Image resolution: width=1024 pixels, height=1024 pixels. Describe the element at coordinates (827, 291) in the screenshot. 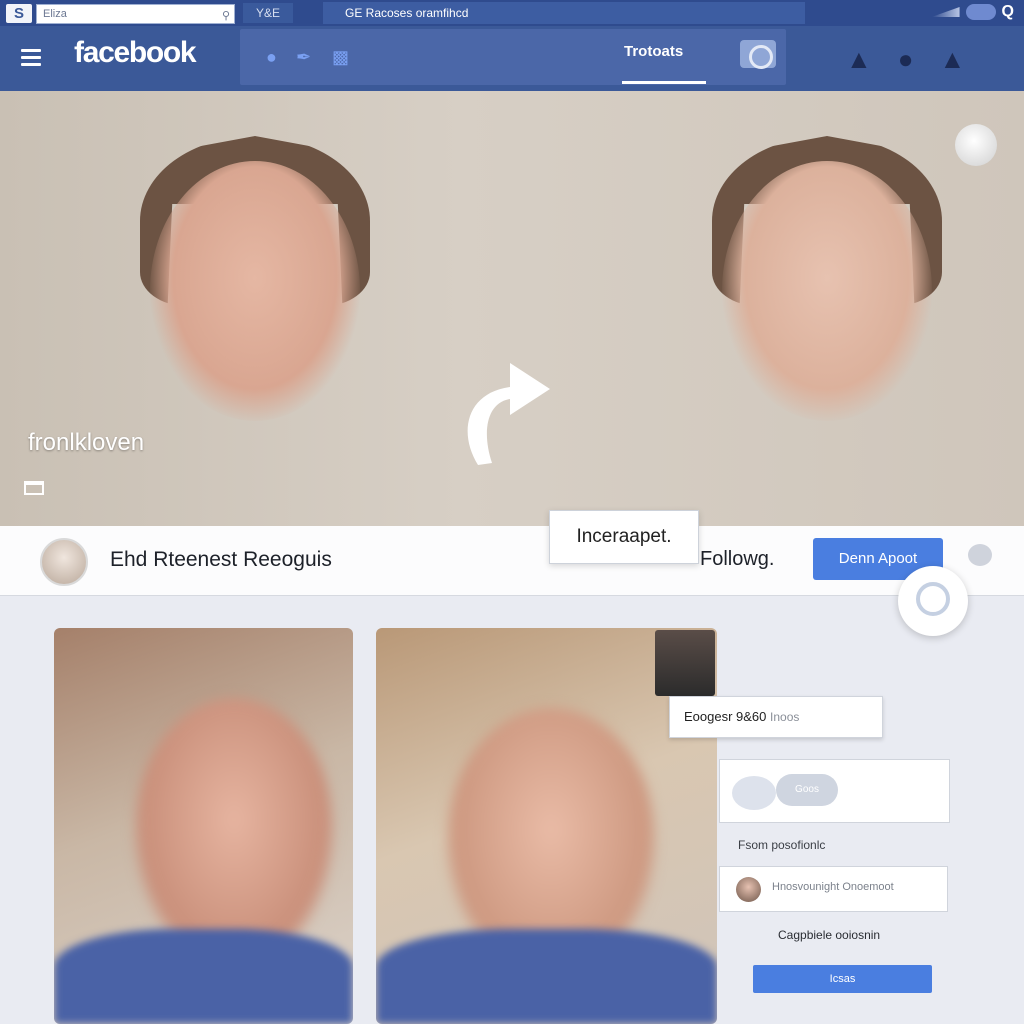

I see `face-right` at that location.